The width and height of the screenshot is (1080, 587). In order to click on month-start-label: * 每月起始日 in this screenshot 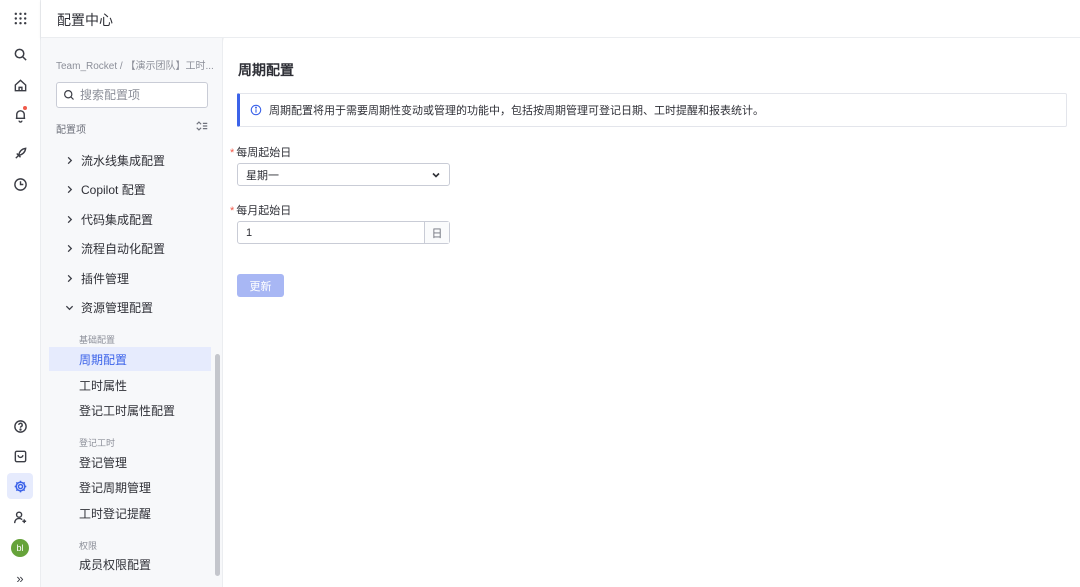, I will do `click(260, 210)`.